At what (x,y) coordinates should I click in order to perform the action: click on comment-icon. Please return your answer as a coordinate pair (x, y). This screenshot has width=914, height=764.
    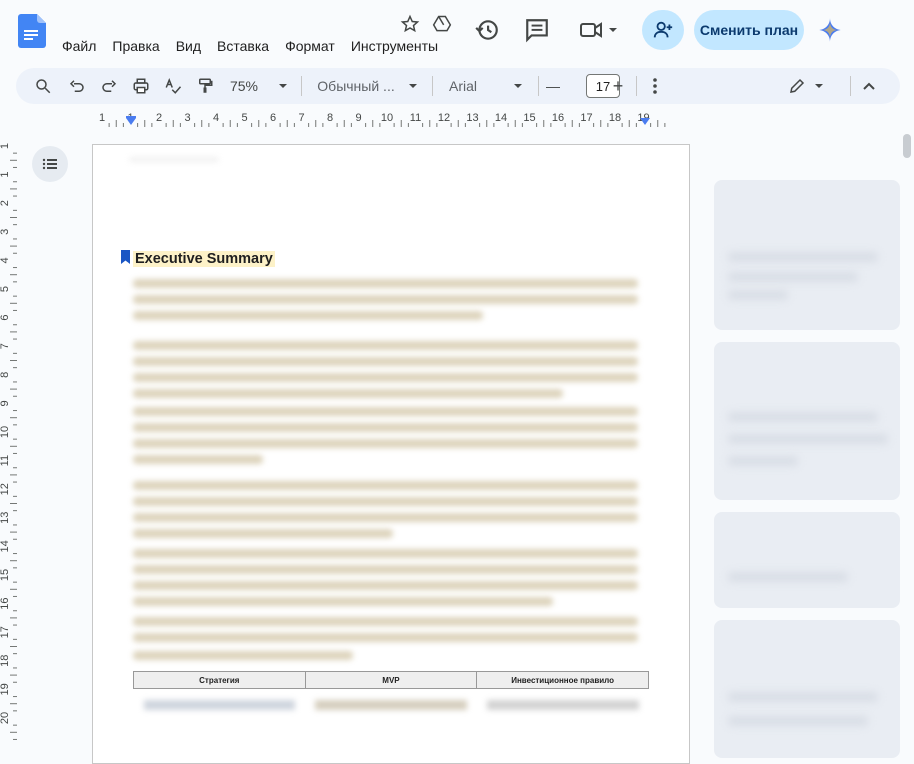
    Looking at the image, I should click on (537, 30).